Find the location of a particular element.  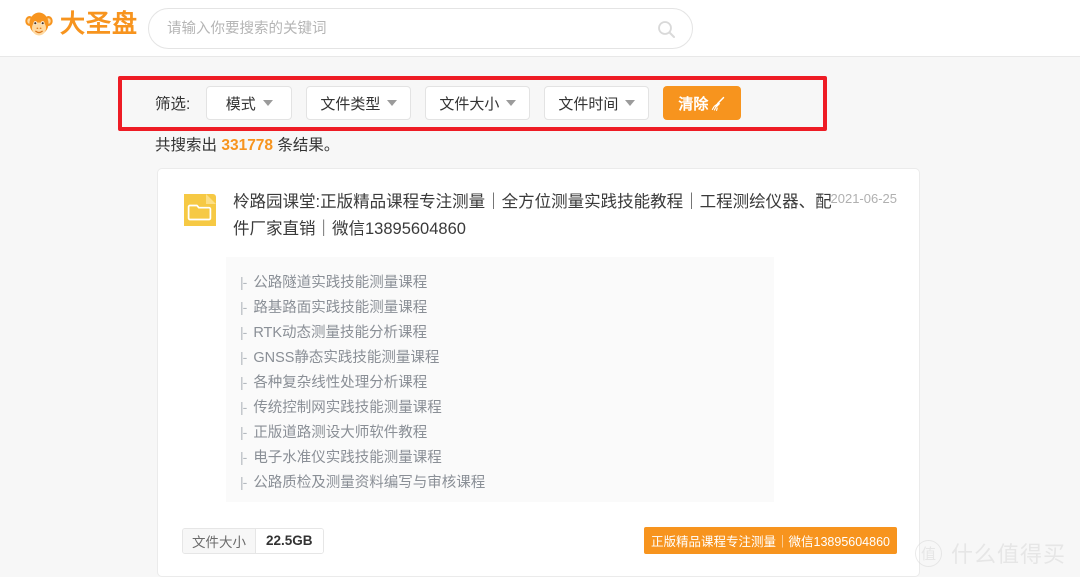

result-count-number: 331778 is located at coordinates (247, 145).